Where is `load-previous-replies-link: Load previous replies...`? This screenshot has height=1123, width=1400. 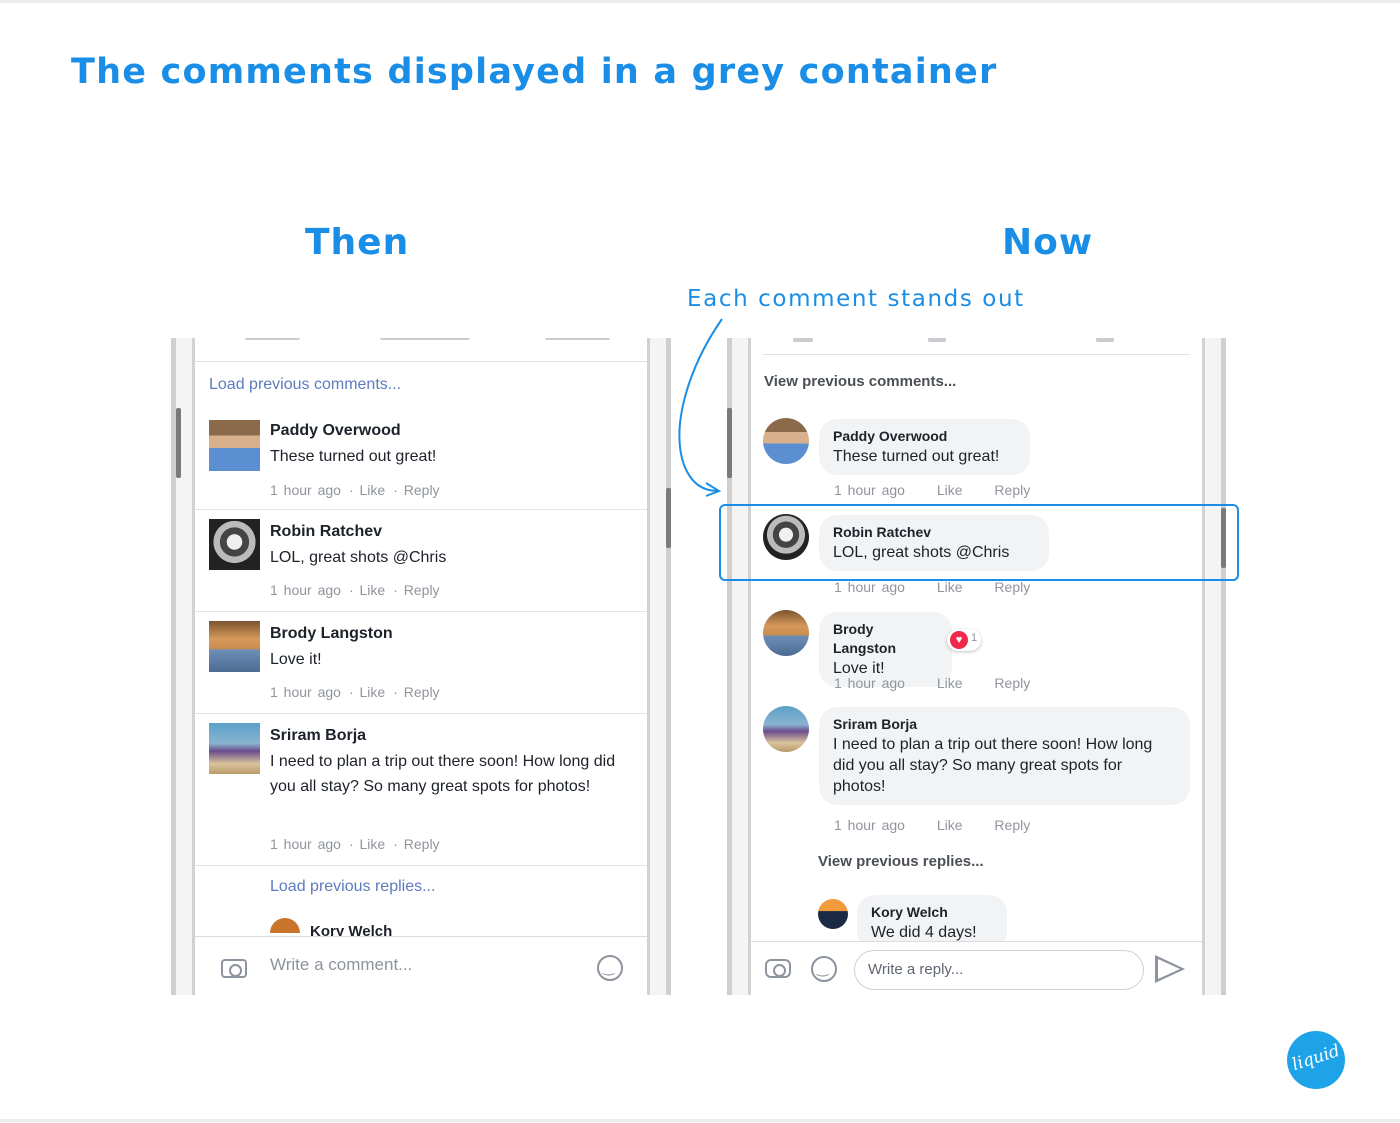
load-previous-replies-link: Load previous replies... is located at coordinates (352, 887).